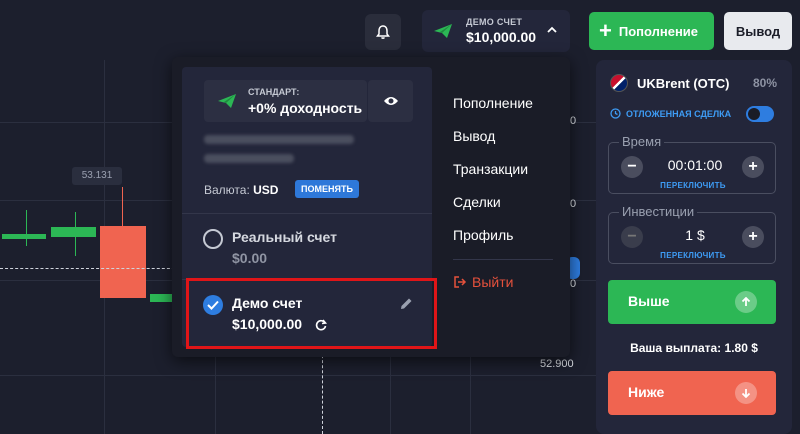 The height and width of the screenshot is (434, 800). What do you see at coordinates (249, 158) in the screenshot?
I see `user-id-blurred` at bounding box center [249, 158].